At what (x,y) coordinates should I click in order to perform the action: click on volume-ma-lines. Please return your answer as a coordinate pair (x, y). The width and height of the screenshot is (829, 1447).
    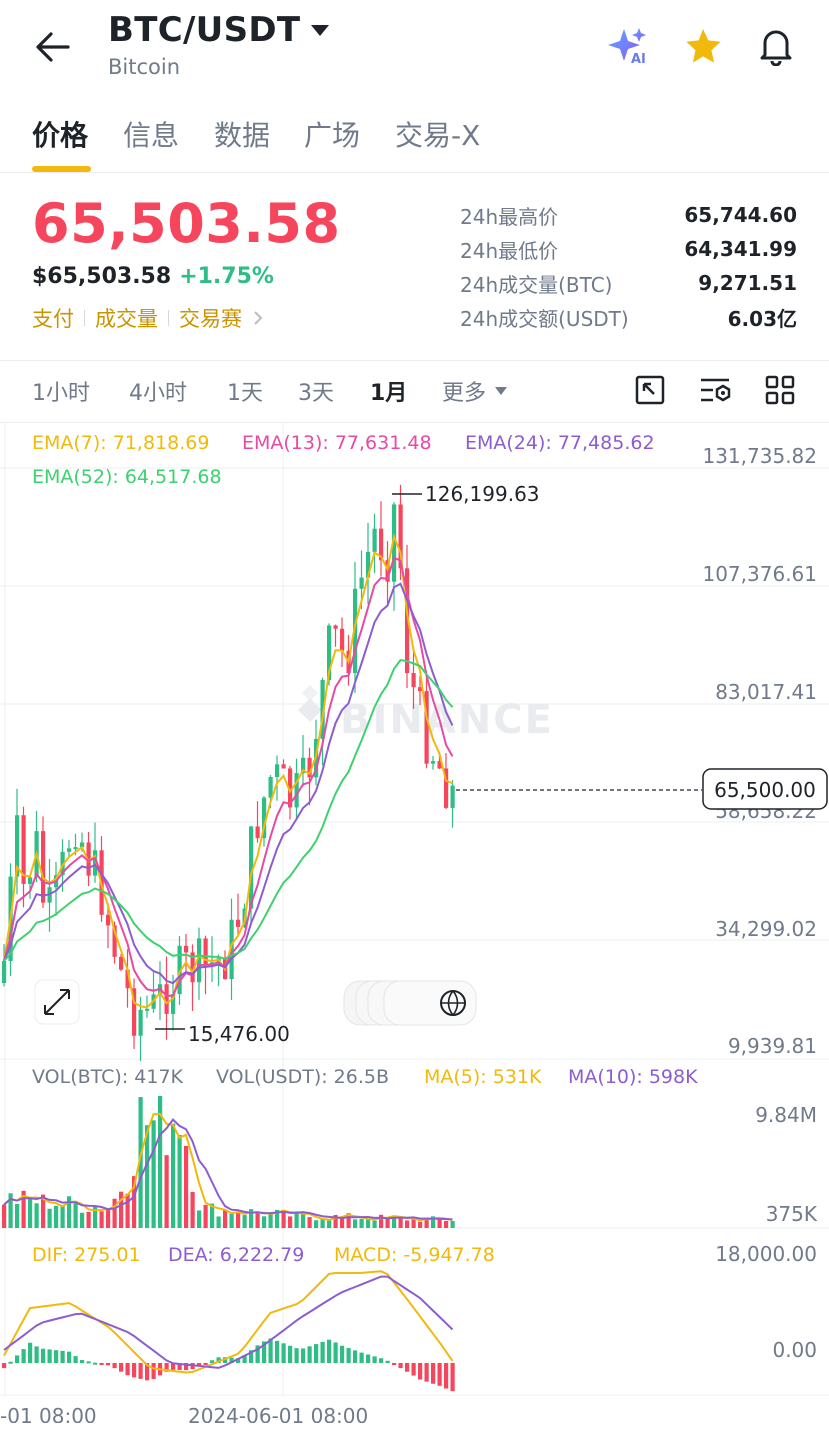
    Looking at the image, I should click on (228, 1167).